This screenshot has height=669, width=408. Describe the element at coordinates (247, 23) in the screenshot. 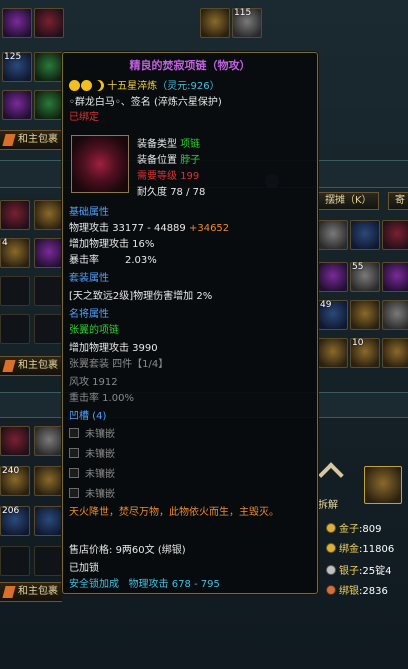

I see `item-slot: 115` at that location.